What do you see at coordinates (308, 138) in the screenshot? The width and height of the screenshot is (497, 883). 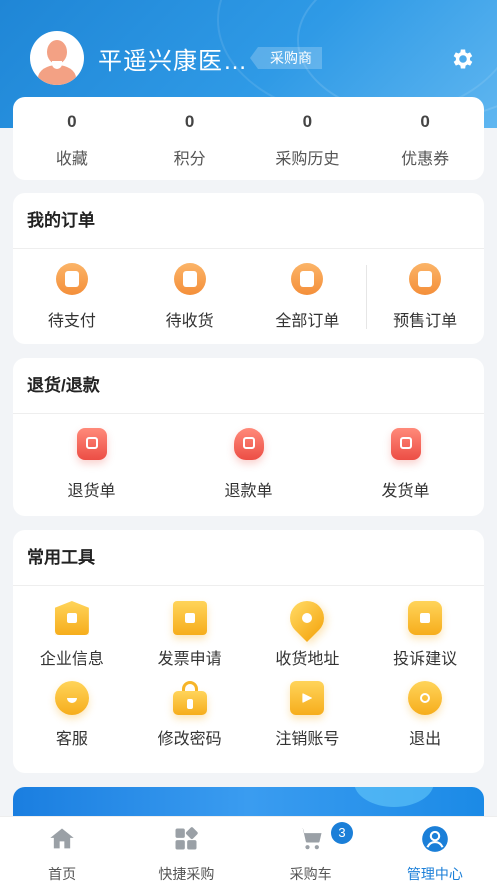 I see `stat-purchase-history: 0 采购历史` at bounding box center [308, 138].